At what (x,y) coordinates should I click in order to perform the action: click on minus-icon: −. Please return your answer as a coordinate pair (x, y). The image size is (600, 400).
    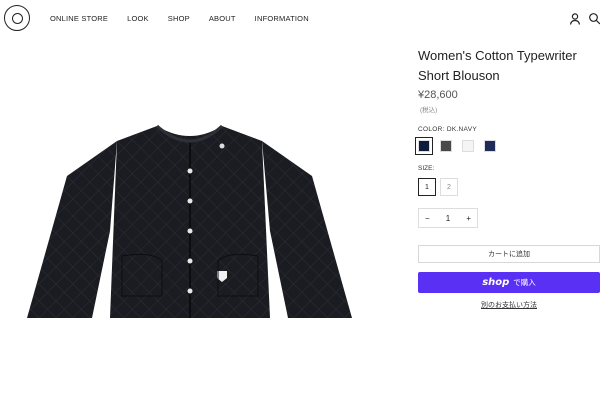
    Looking at the image, I should click on (427, 218).